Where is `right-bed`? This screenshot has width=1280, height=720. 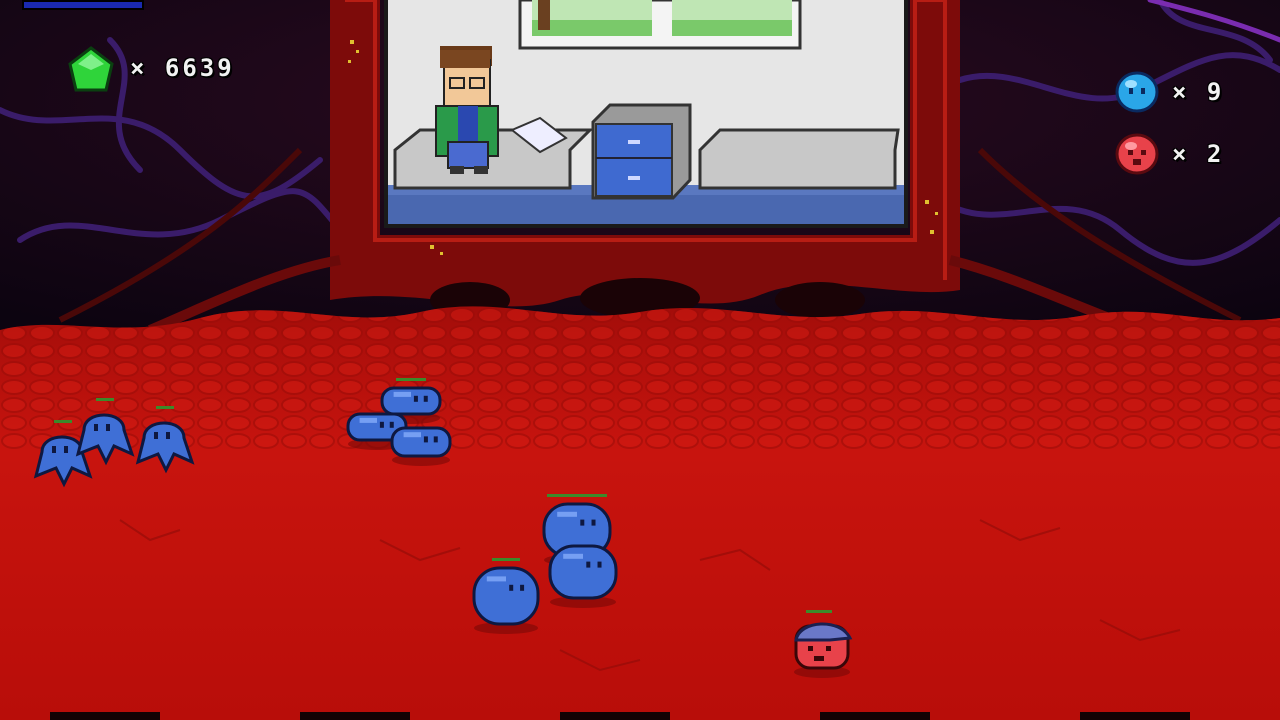 right-bed is located at coordinates (799, 159).